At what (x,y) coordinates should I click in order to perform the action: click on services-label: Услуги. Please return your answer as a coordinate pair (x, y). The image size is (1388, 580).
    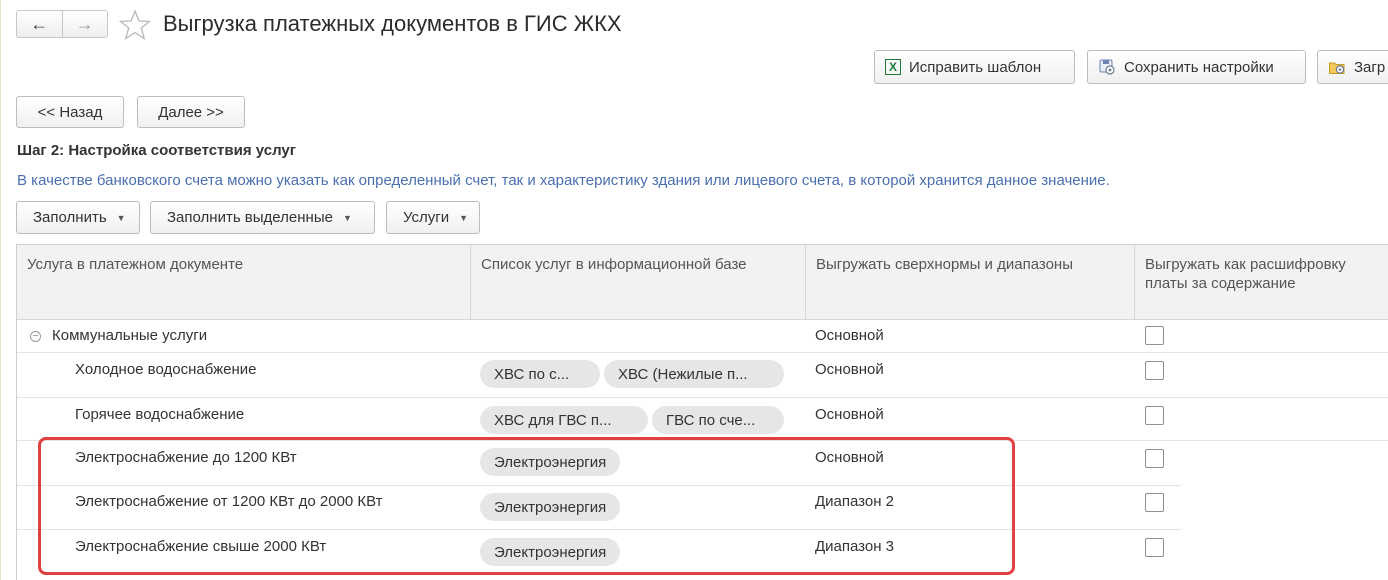
    Looking at the image, I should click on (426, 217).